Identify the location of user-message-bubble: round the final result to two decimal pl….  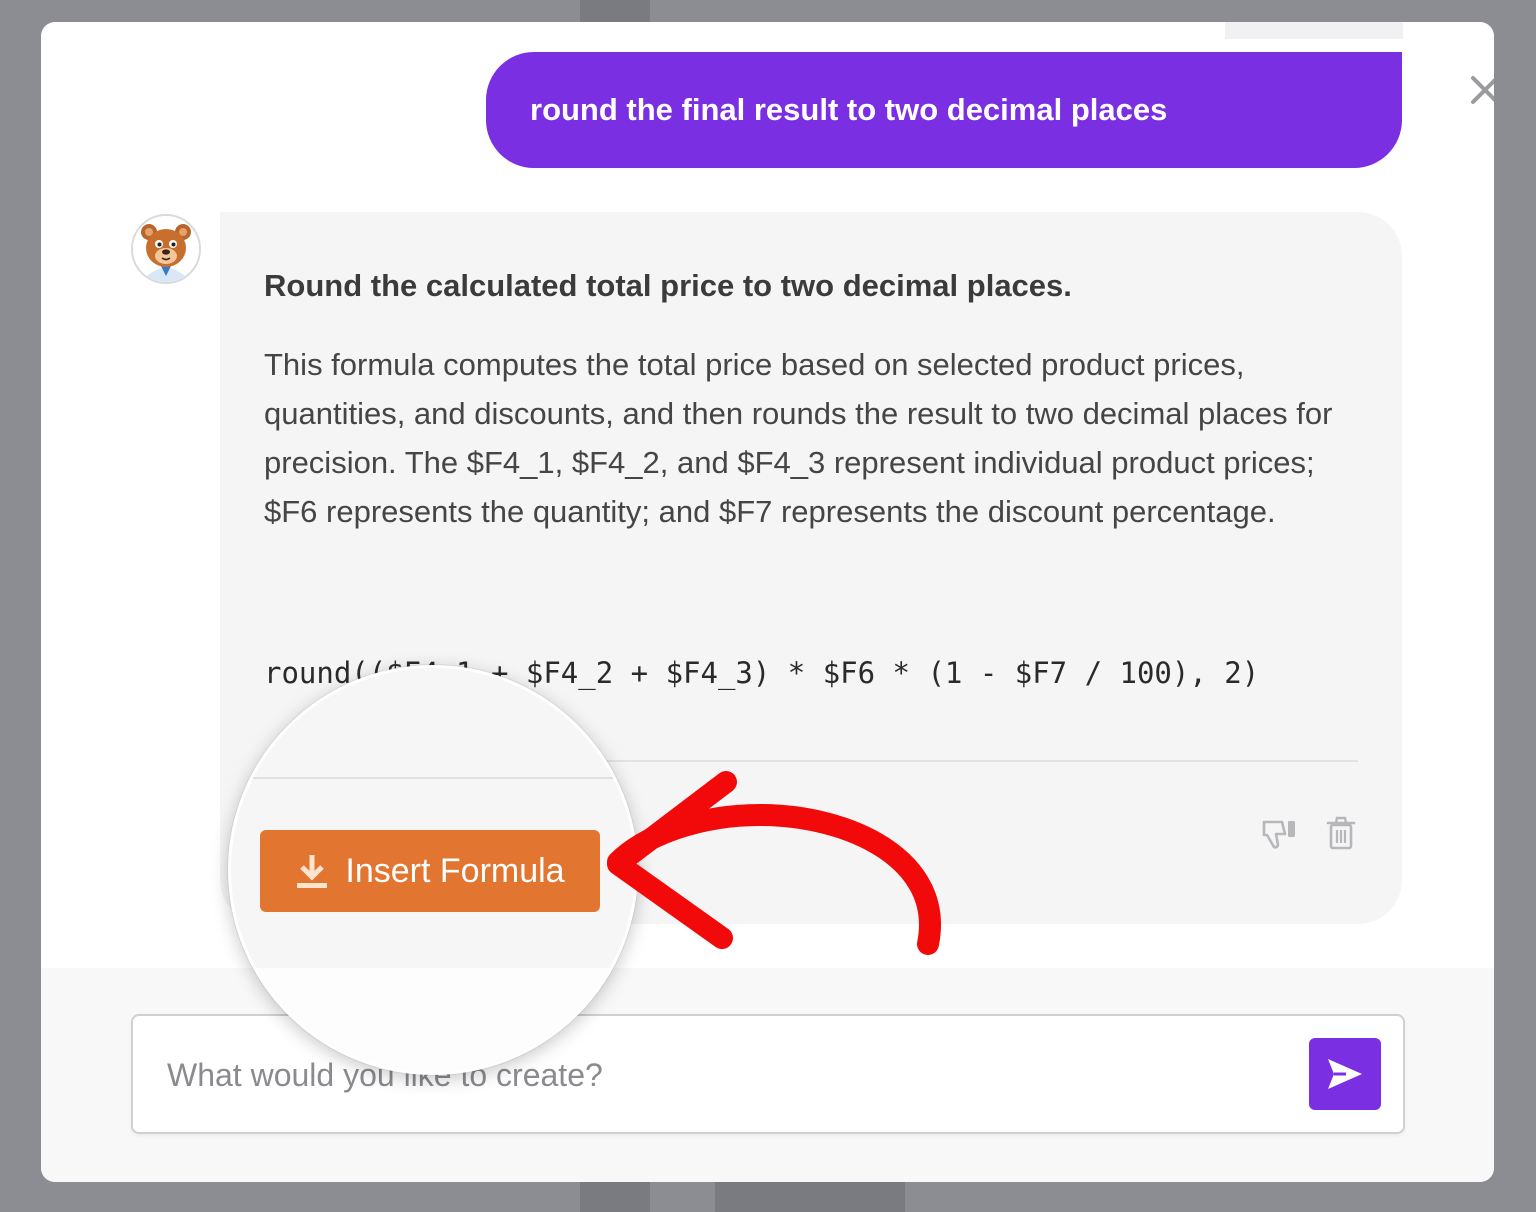
(944, 110).